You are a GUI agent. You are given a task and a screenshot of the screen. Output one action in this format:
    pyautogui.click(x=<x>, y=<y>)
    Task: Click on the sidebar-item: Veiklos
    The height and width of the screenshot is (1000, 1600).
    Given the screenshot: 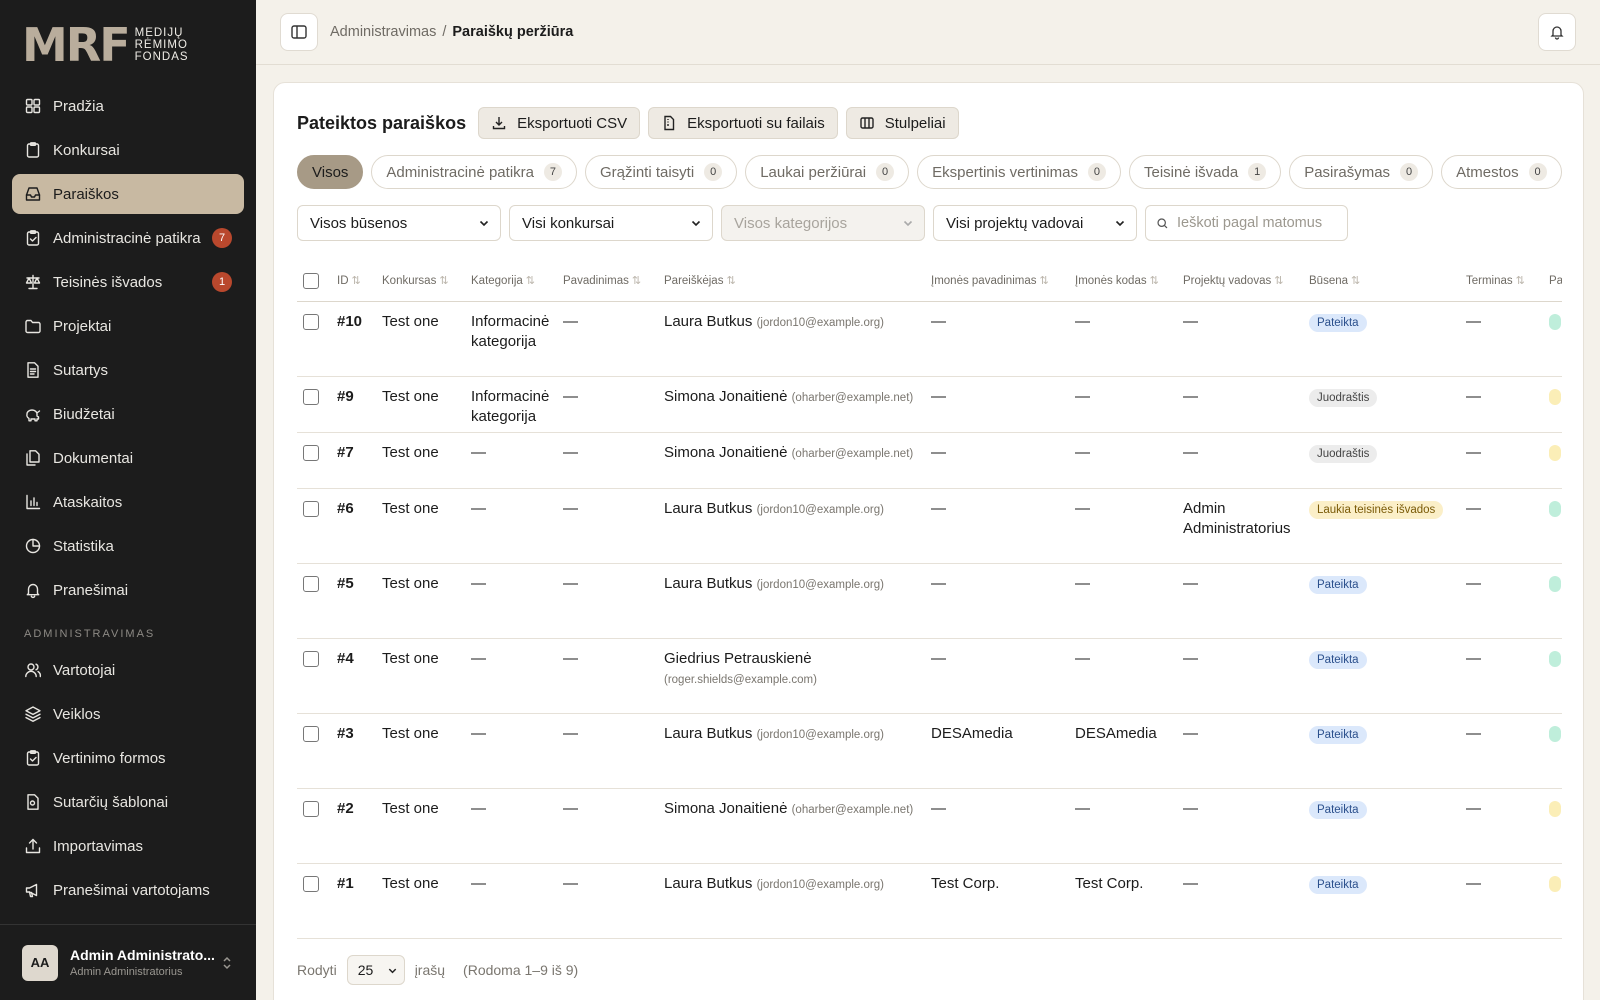 What is the action you would take?
    pyautogui.click(x=128, y=714)
    